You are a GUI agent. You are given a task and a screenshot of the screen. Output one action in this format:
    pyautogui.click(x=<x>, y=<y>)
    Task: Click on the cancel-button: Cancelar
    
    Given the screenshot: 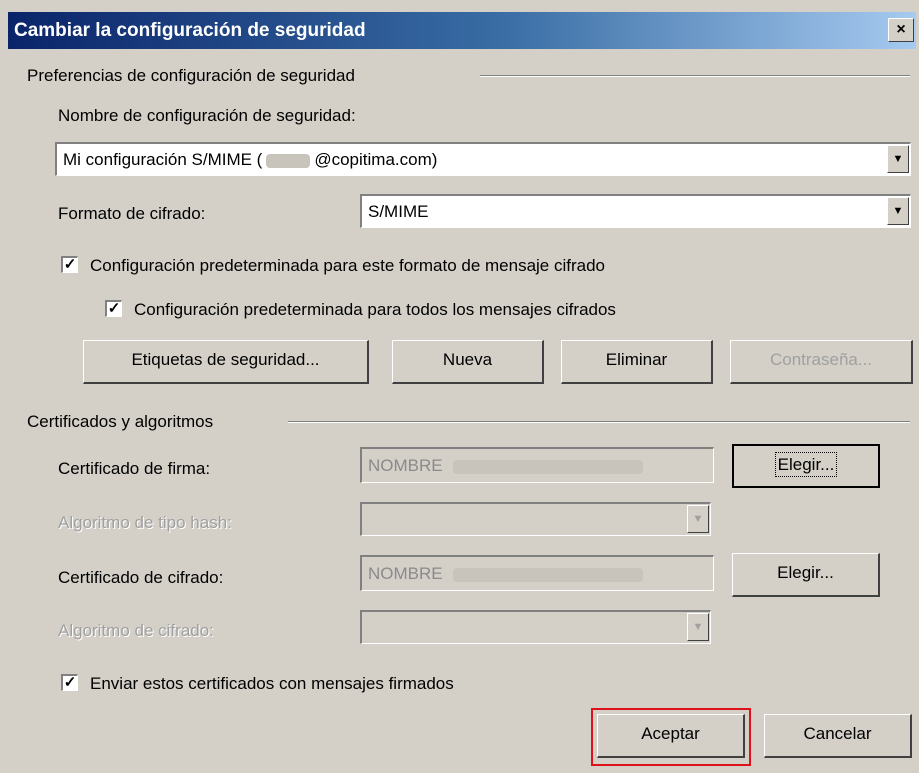 What is the action you would take?
    pyautogui.click(x=838, y=736)
    